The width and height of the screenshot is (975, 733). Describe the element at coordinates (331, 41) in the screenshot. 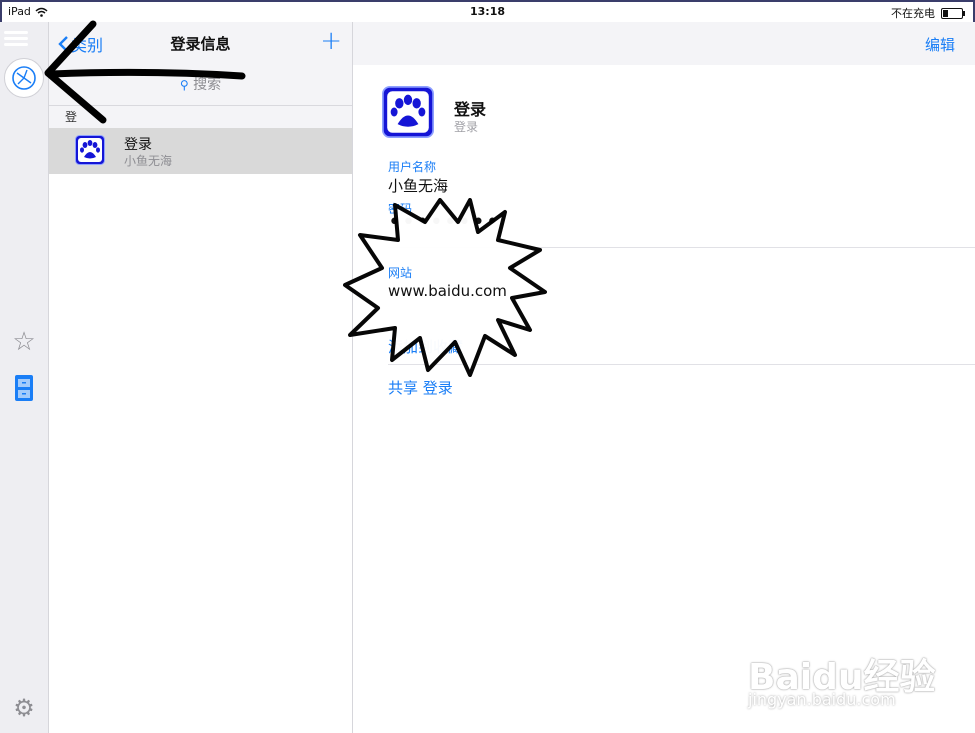

I see `add-button: +` at that location.